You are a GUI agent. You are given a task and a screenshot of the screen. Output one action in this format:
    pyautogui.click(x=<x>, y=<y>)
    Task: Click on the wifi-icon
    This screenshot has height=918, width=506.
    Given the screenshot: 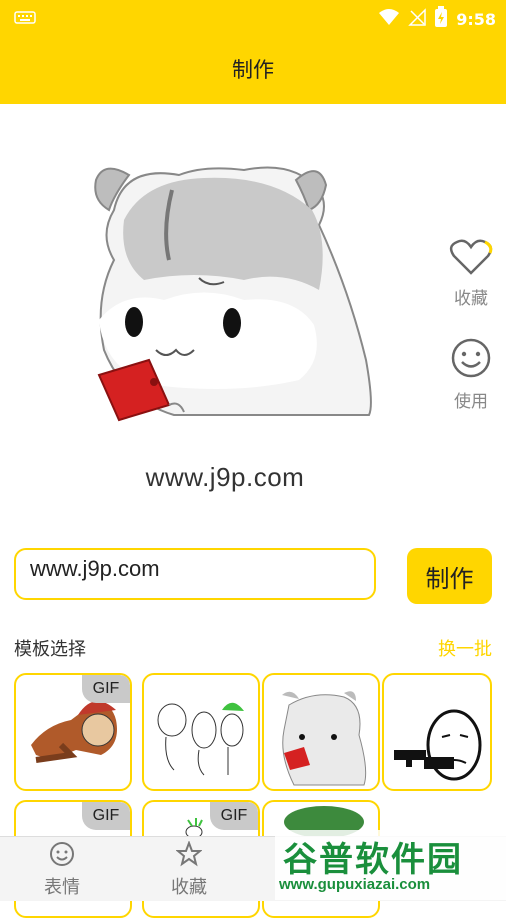 What is the action you would take?
    pyautogui.click(x=389, y=19)
    